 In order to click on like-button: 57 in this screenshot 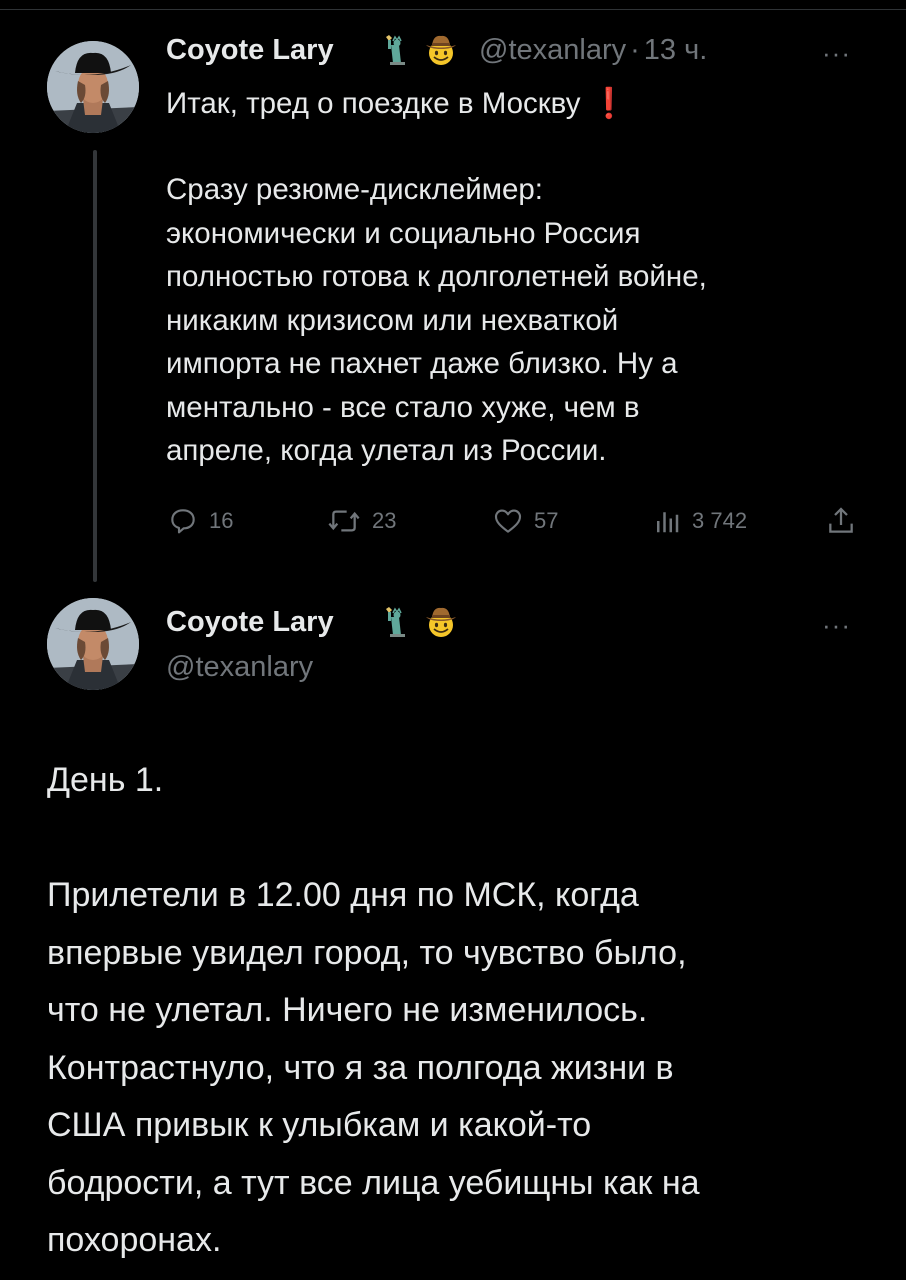, I will do `click(525, 521)`.